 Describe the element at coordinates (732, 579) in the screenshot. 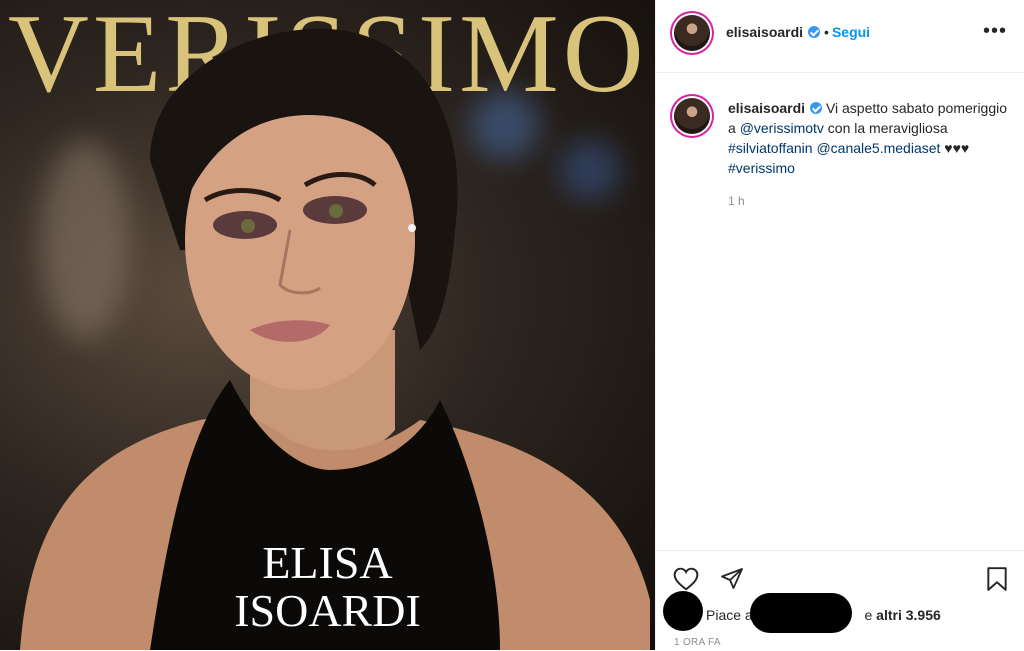

I see `share-direct-icon` at that location.